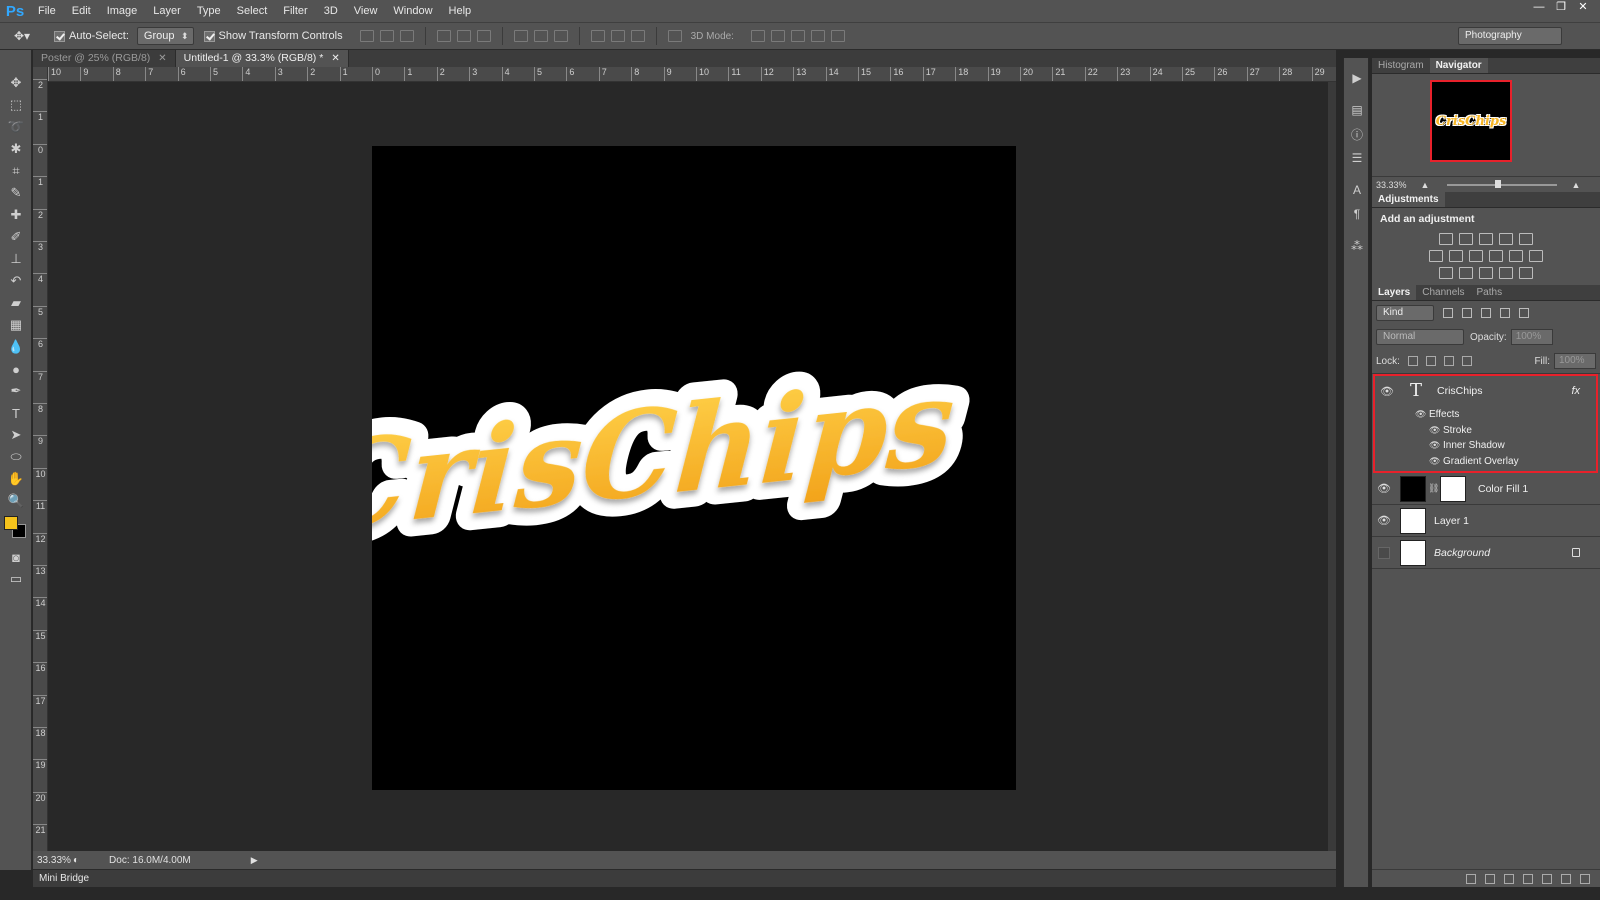 The width and height of the screenshot is (1600, 900). Describe the element at coordinates (1451, 521) in the screenshot. I see `layer-name: Layer 1` at that location.